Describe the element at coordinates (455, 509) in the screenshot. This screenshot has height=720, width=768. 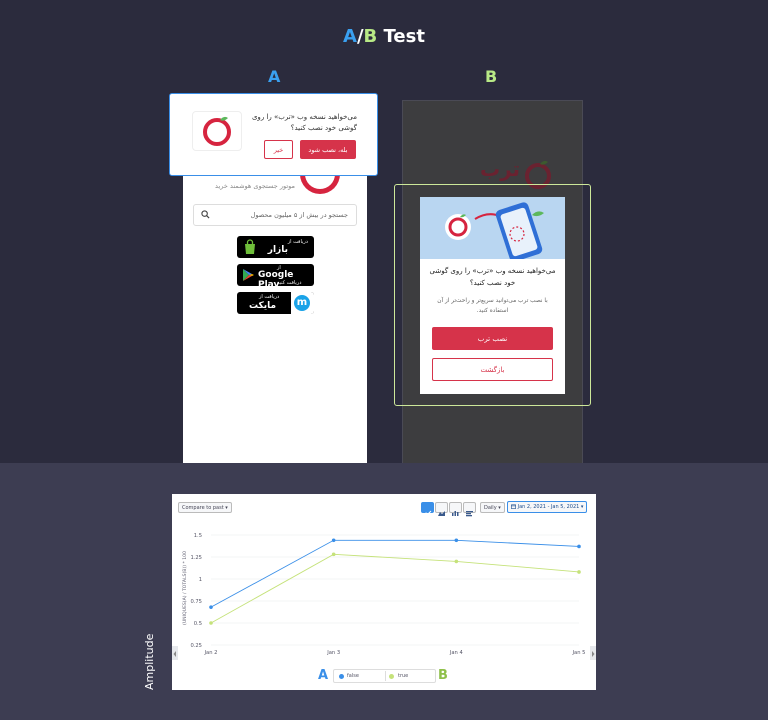
I see `bar-chart-toggle` at that location.